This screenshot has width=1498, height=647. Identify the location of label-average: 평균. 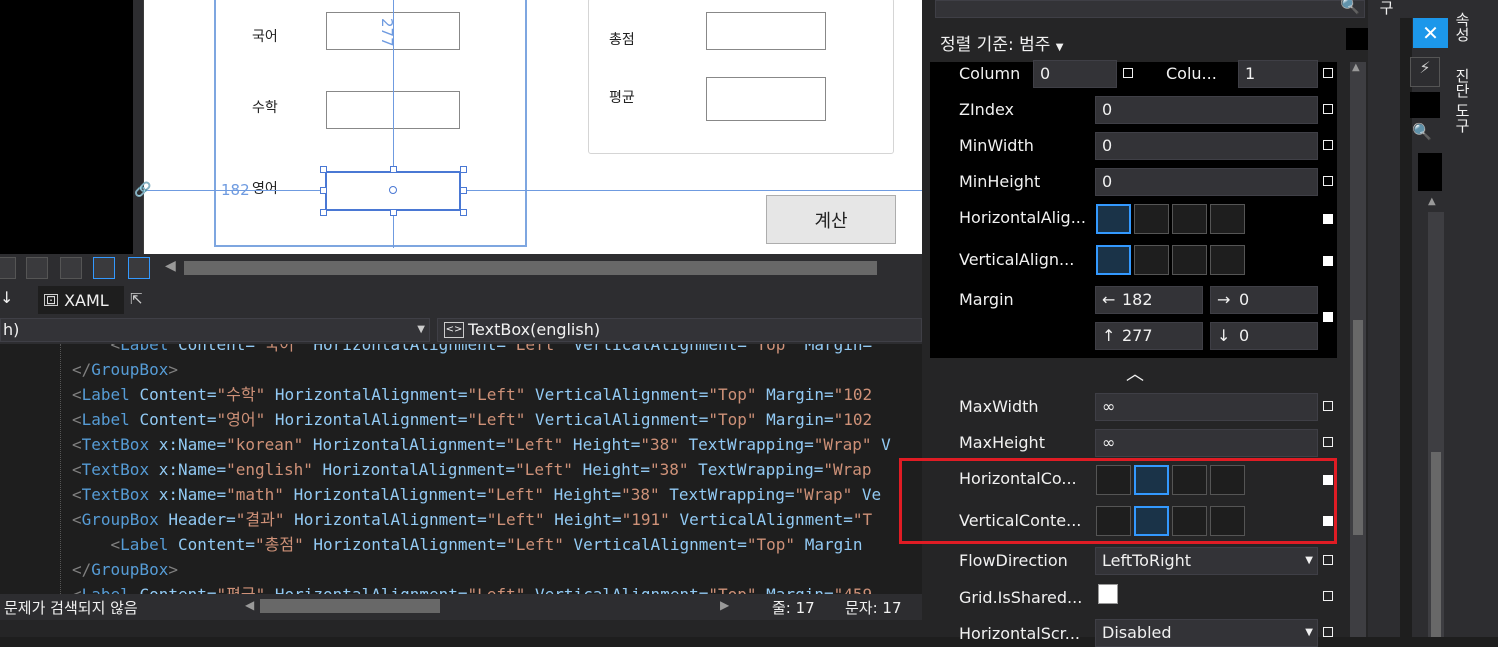
(622, 97).